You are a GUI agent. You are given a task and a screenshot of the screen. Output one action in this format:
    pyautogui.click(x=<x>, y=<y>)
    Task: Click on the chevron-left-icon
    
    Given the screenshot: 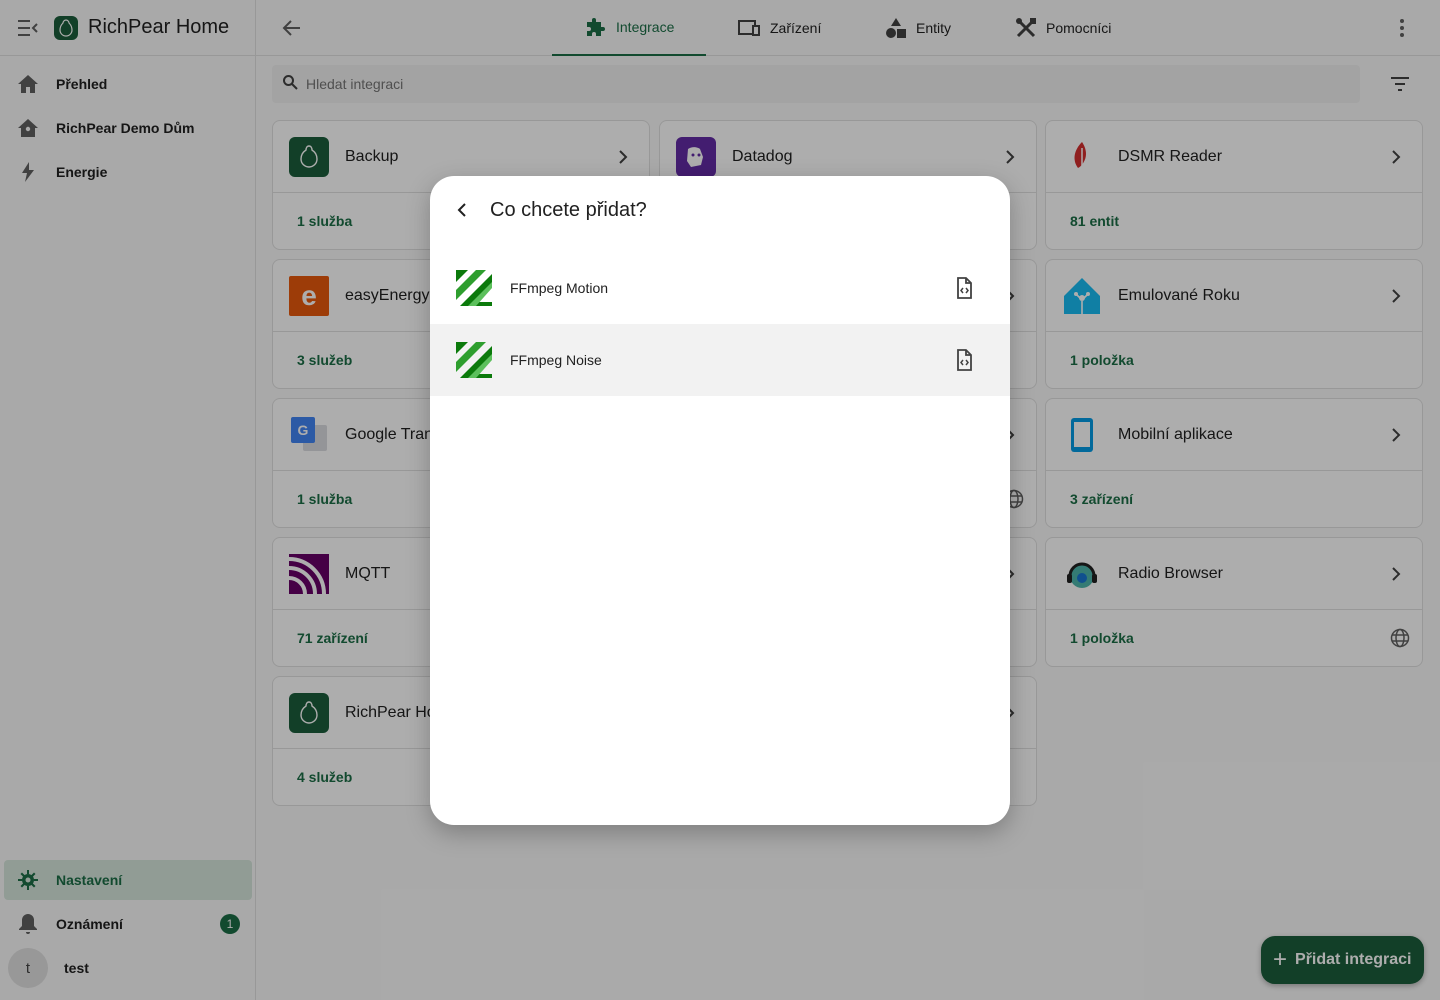 What is the action you would take?
    pyautogui.click(x=462, y=210)
    